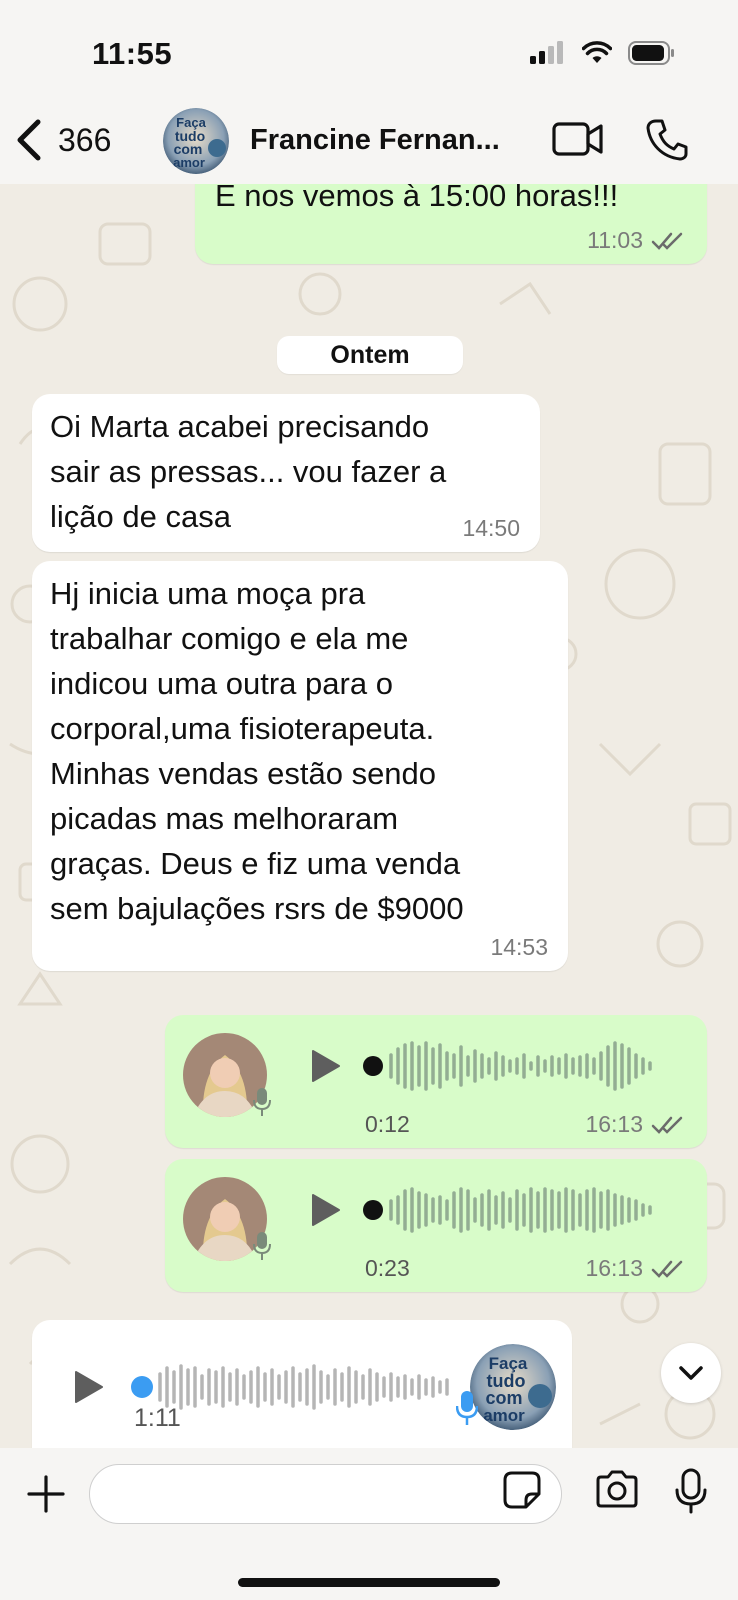  What do you see at coordinates (387, 1268) in the screenshot?
I see `audio-duration: 0:23` at bounding box center [387, 1268].